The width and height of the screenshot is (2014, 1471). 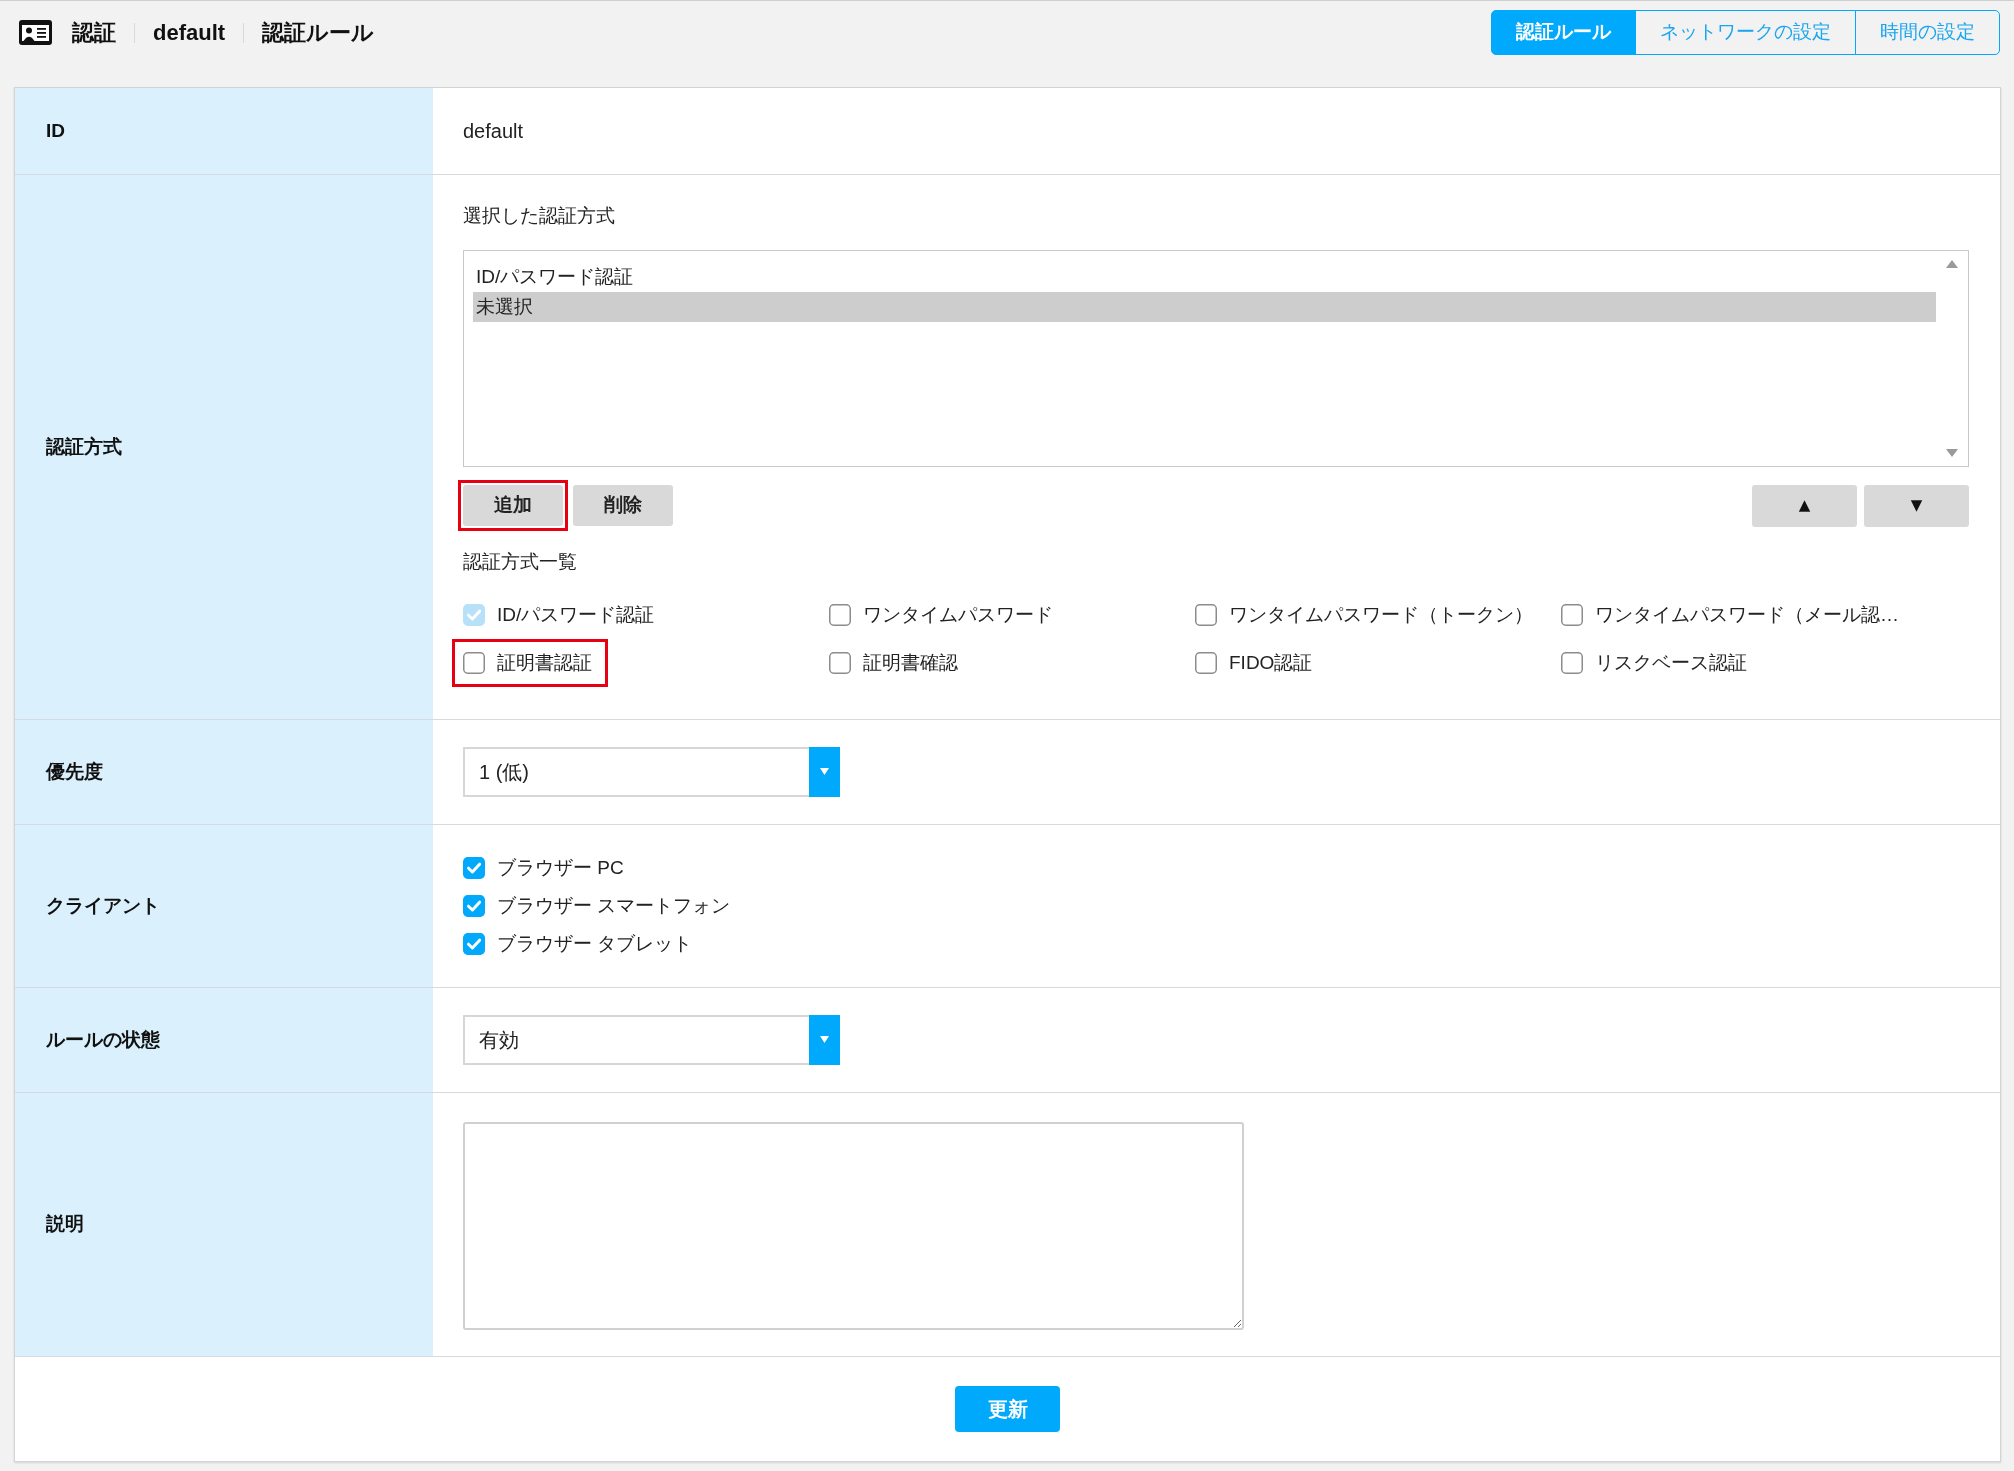 What do you see at coordinates (651, 772) in the screenshot?
I see `dropdown: 1 (低)` at bounding box center [651, 772].